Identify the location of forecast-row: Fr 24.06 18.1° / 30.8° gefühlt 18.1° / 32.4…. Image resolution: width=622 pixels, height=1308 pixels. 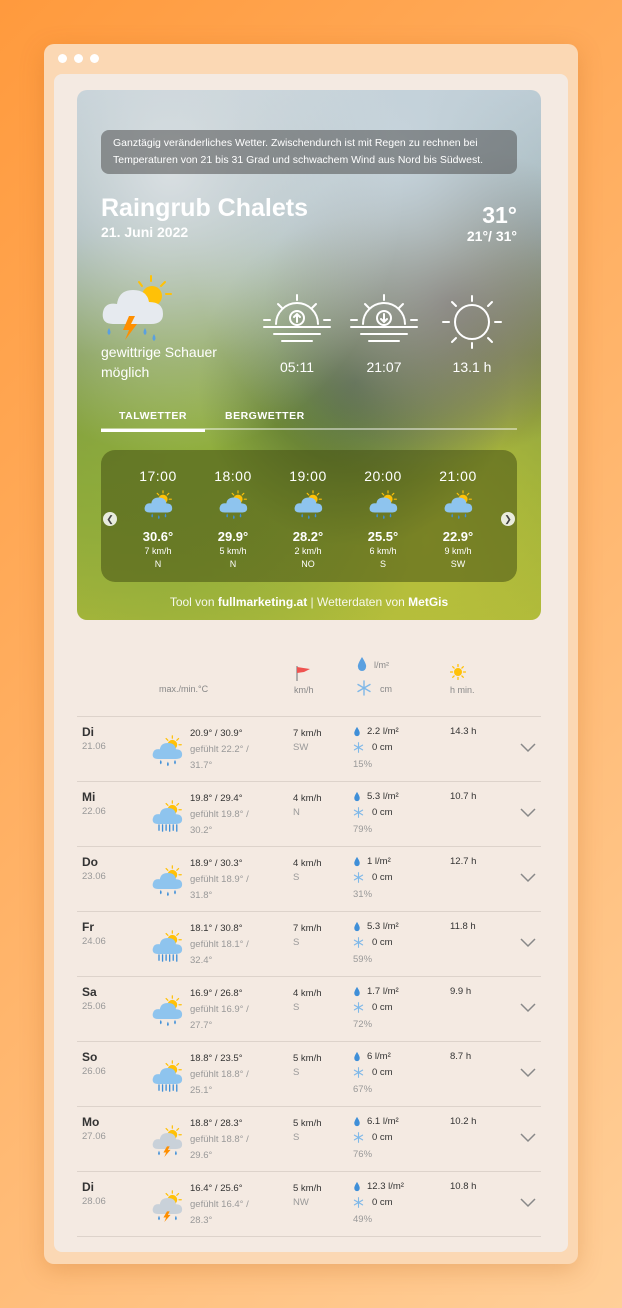
(309, 943).